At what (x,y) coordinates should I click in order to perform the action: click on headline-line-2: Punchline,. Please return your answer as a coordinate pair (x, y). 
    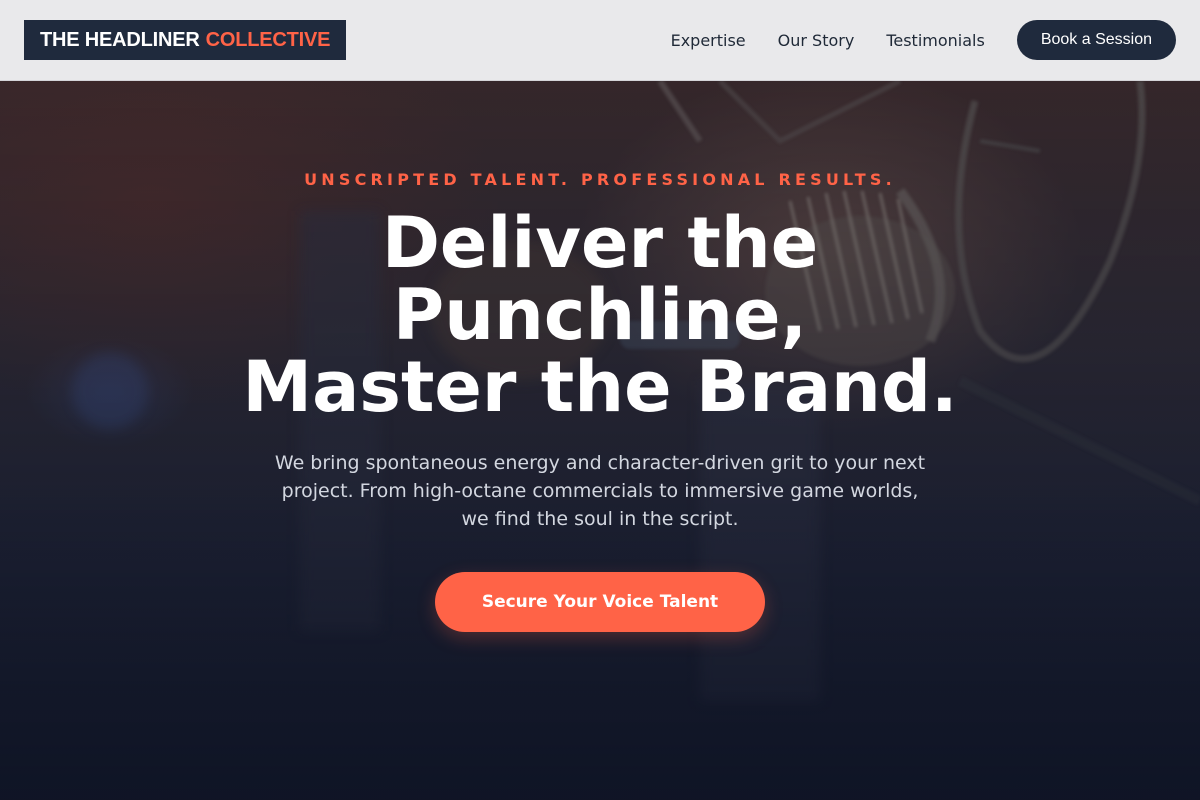
    Looking at the image, I should click on (600, 315).